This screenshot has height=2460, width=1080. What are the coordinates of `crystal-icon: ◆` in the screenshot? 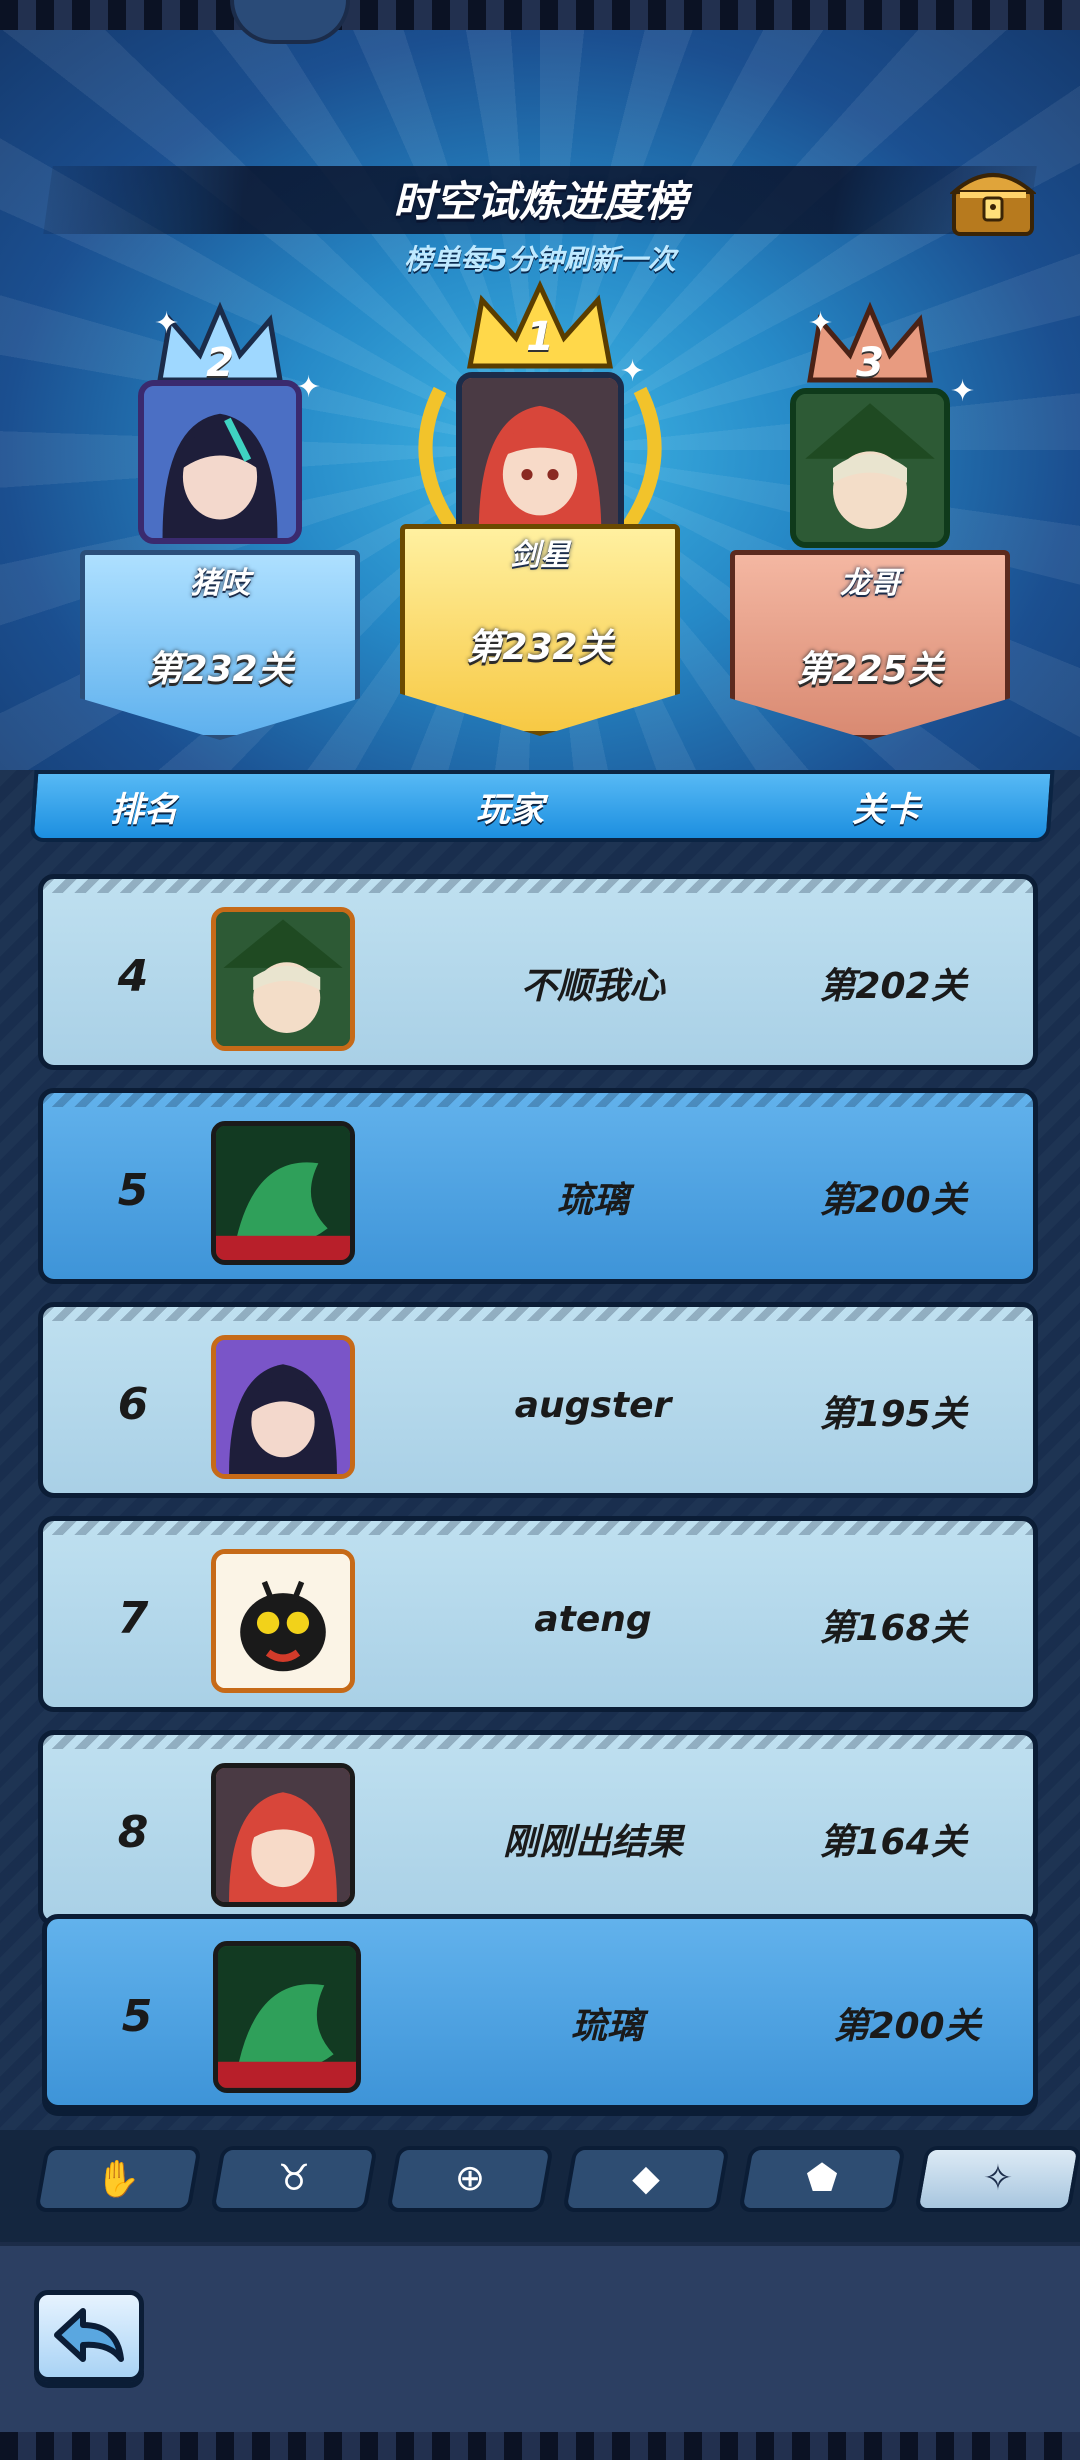 It's located at (646, 2178).